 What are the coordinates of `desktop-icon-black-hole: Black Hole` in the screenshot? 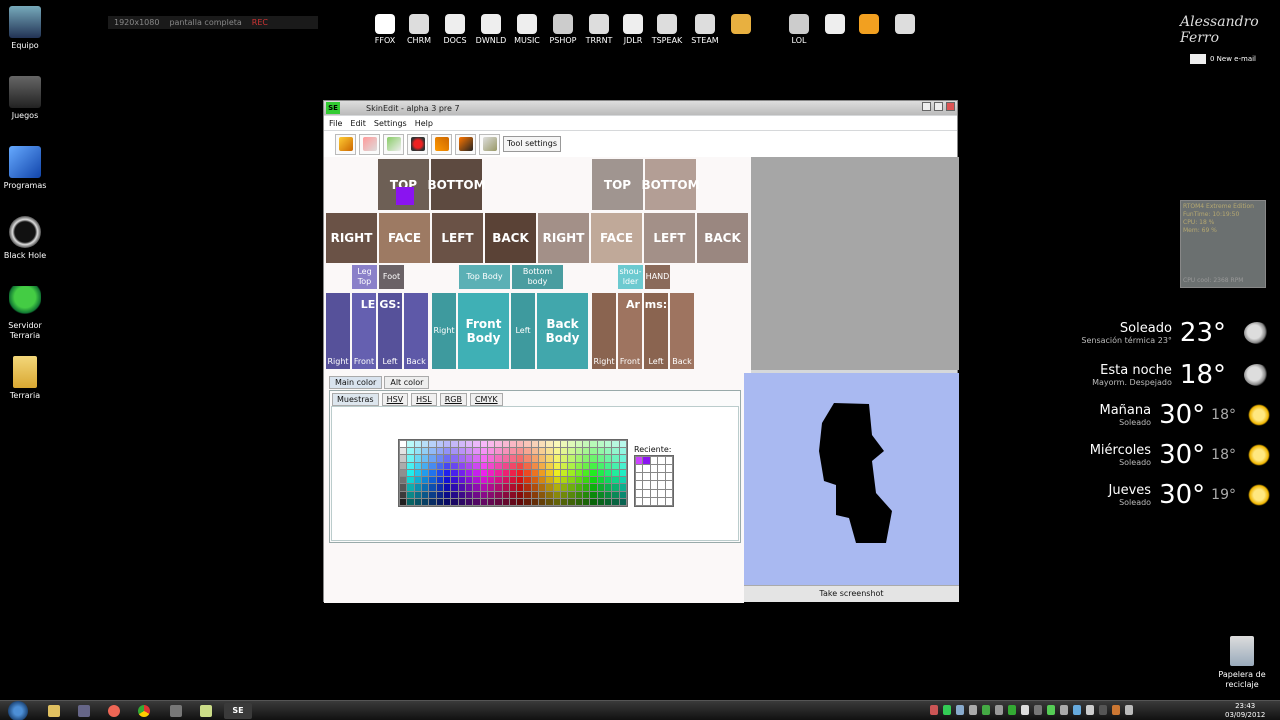 It's located at (25, 238).